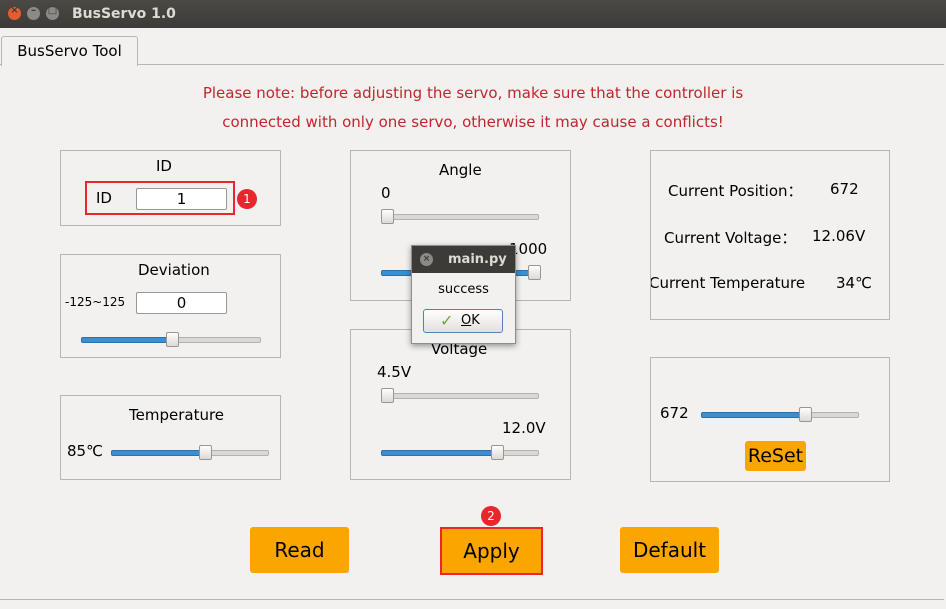  What do you see at coordinates (124, 14) in the screenshot?
I see `window-title: BusServo 1.0` at bounding box center [124, 14].